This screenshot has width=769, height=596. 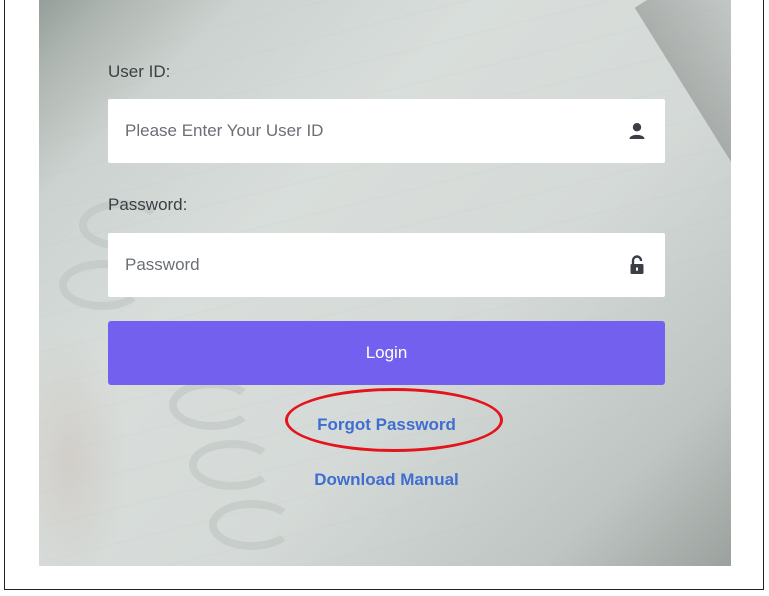 What do you see at coordinates (376, 131) in the screenshot?
I see `user-id-input` at bounding box center [376, 131].